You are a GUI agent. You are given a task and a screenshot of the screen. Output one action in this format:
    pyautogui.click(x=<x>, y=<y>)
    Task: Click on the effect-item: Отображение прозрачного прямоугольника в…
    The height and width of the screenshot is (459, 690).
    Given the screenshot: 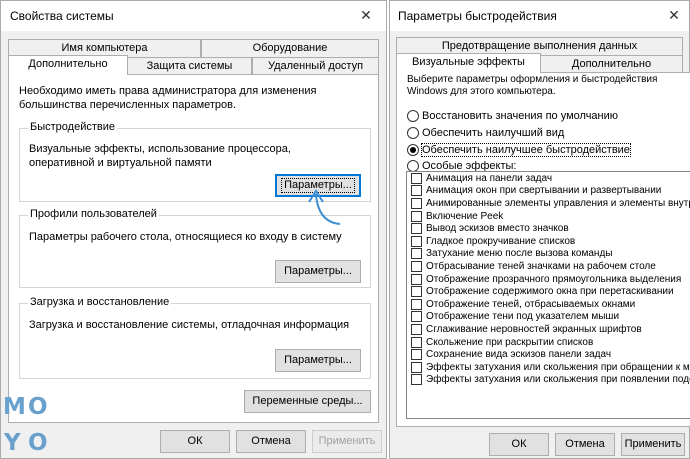 What is the action you would take?
    pyautogui.click(x=548, y=279)
    